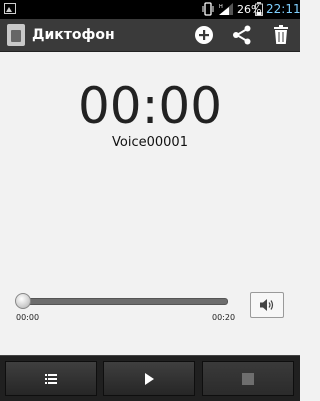 This screenshot has width=320, height=401. I want to click on elapsed-time: 00:00, so click(28, 317).